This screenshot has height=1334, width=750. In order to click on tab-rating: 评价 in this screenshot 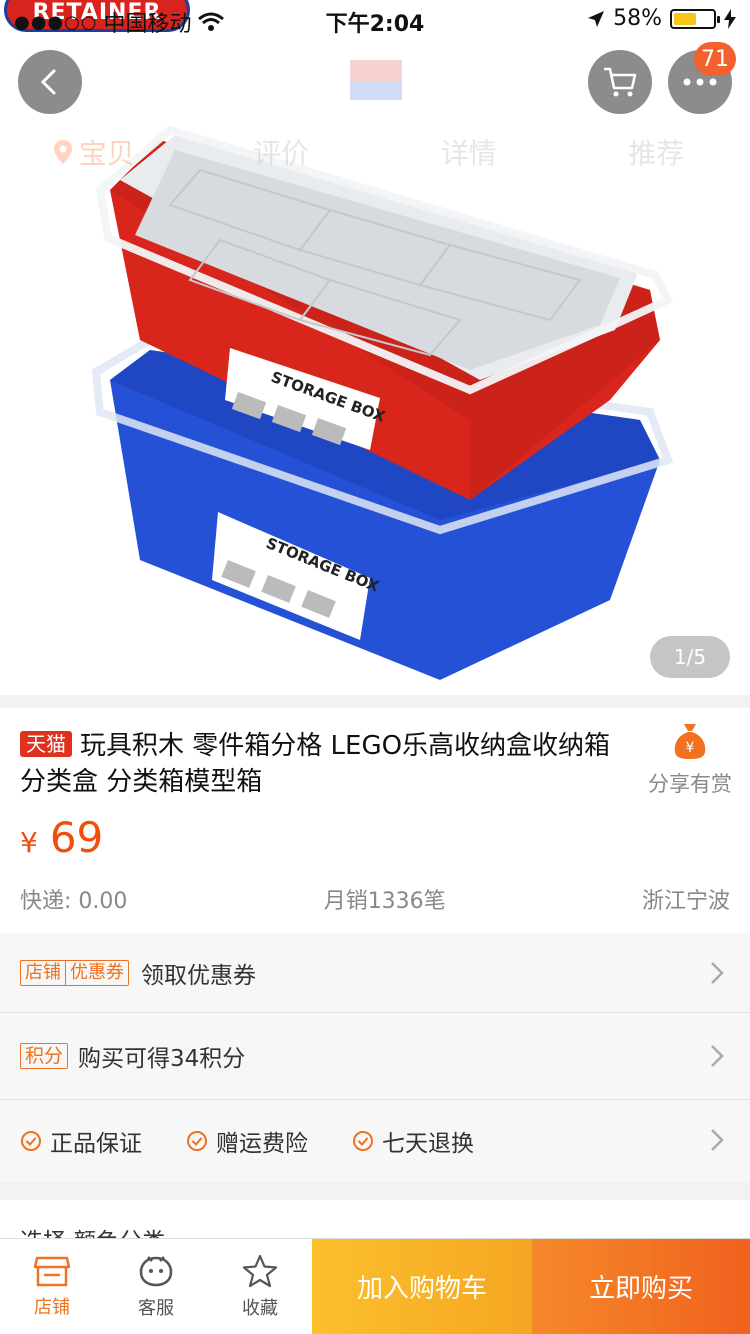, I will do `click(282, 152)`.